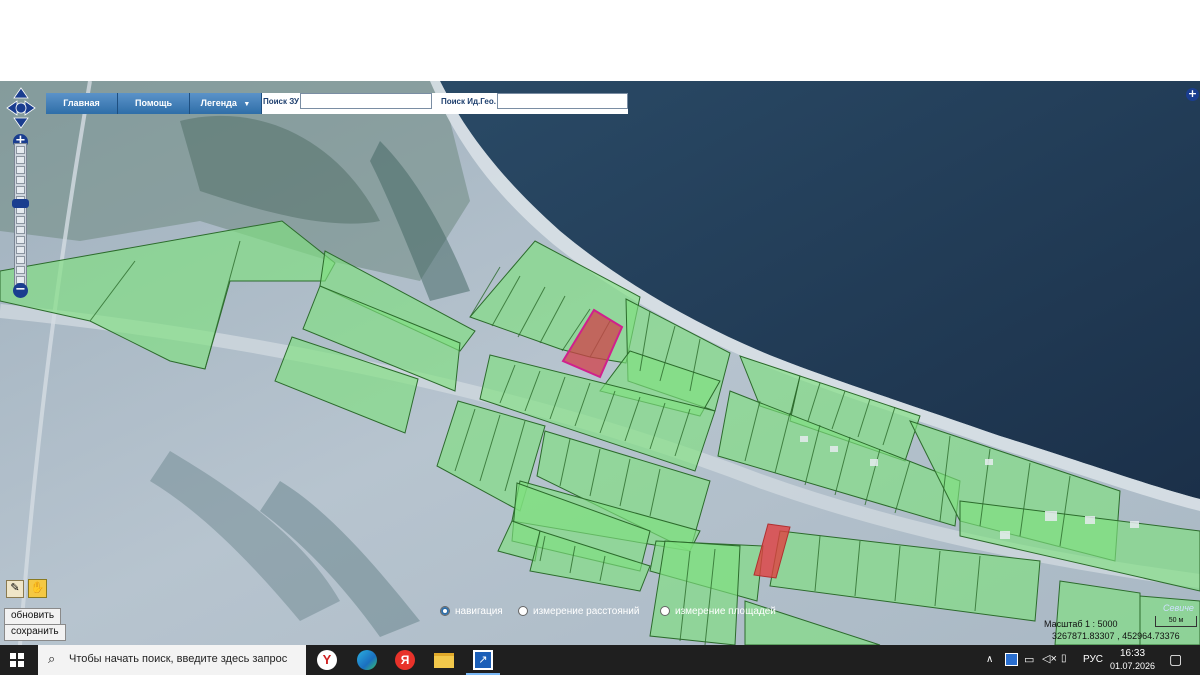 The width and height of the screenshot is (1200, 675). Describe the element at coordinates (17, 660) in the screenshot. I see `windows-start-icon` at that location.